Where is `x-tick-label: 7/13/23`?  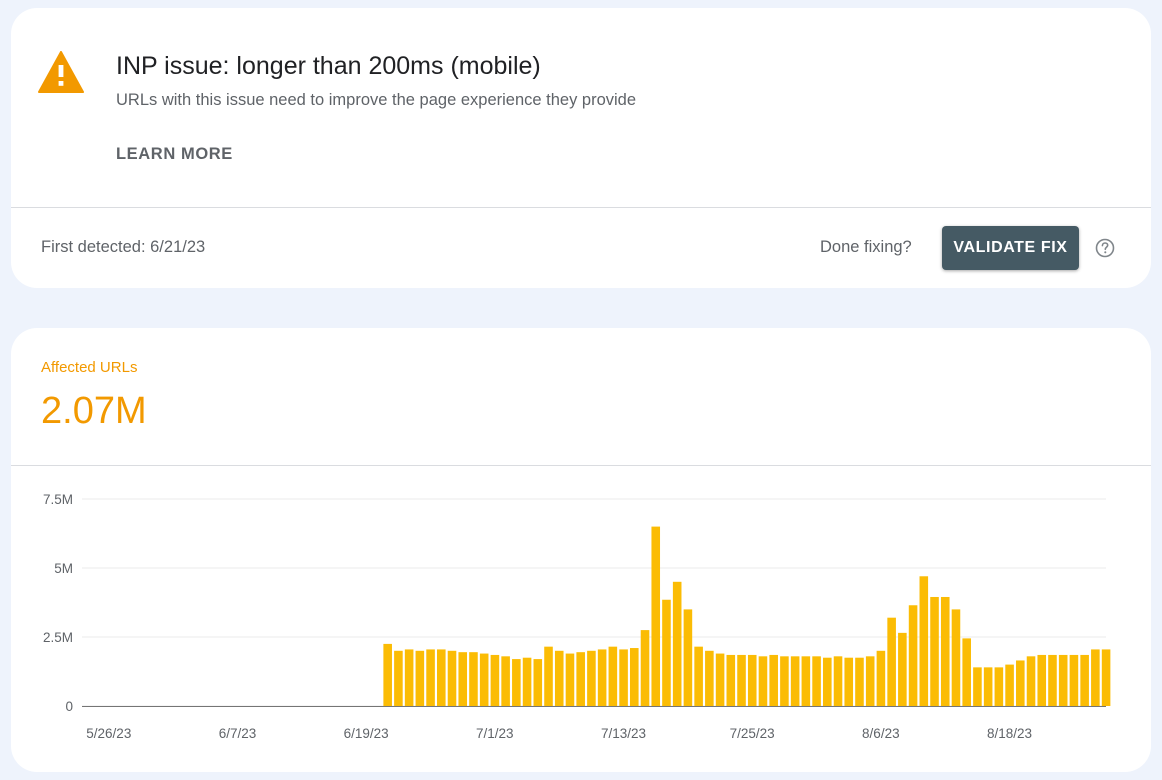
x-tick-label: 7/13/23 is located at coordinates (623, 733).